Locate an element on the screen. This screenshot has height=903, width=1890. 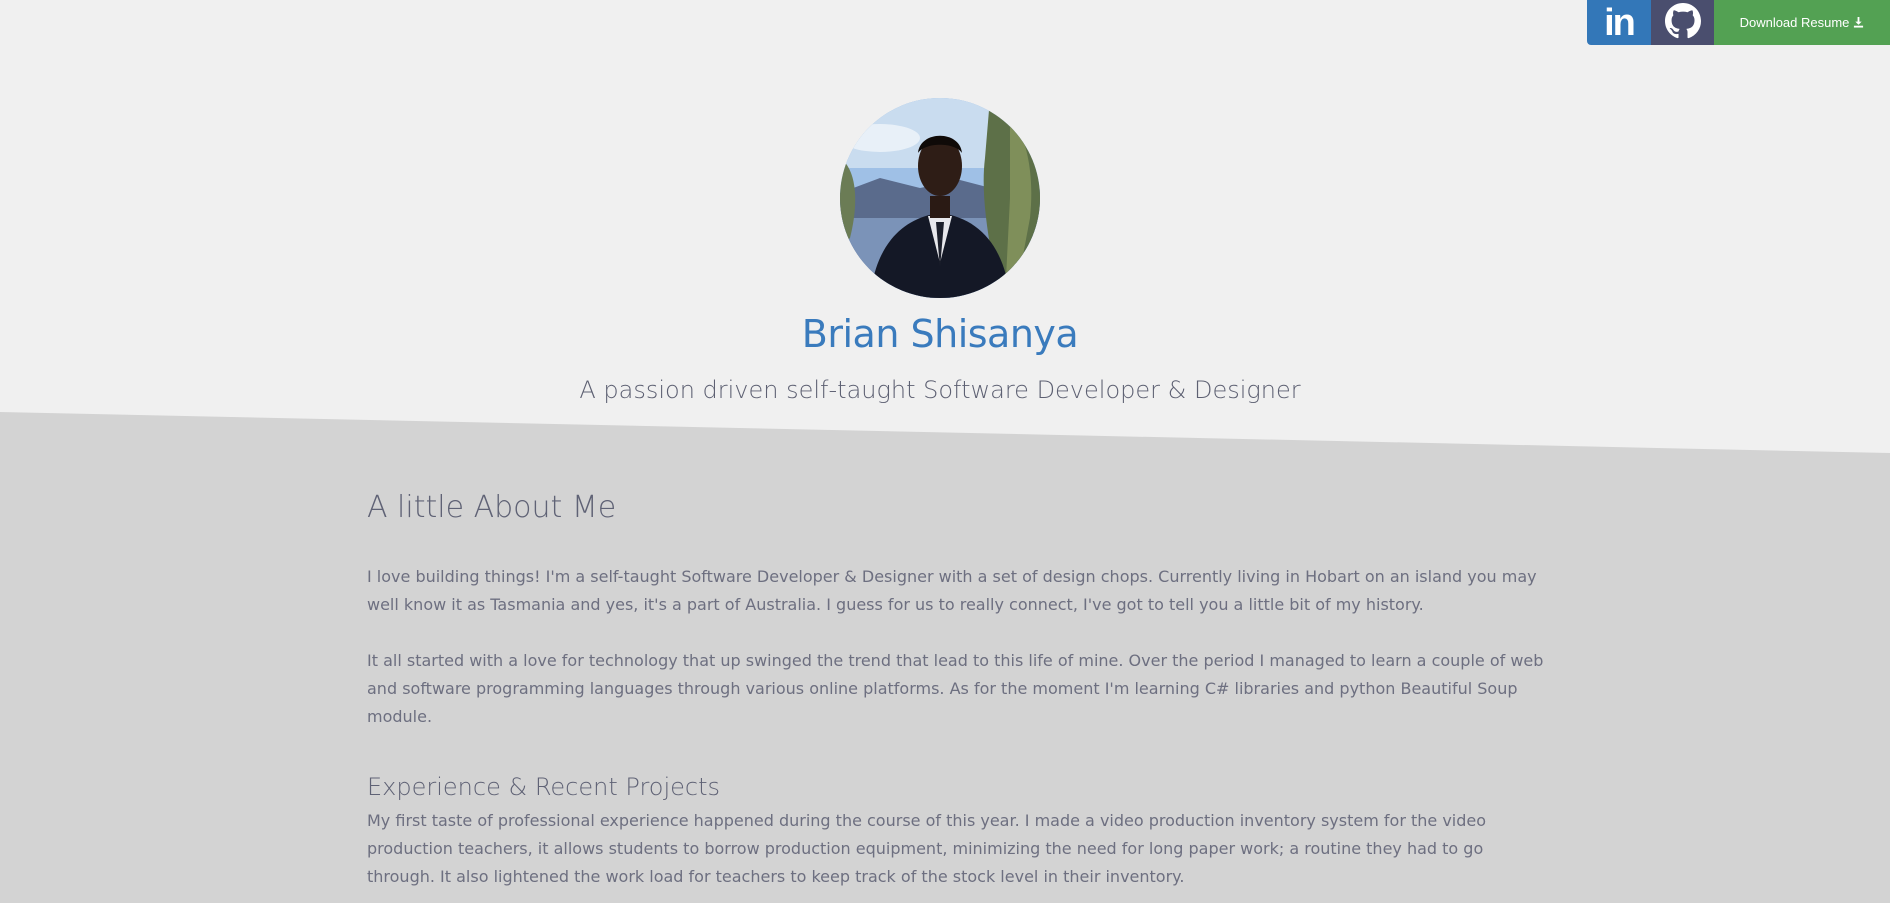
profile-name: Brian Shisanya is located at coordinates (940, 334).